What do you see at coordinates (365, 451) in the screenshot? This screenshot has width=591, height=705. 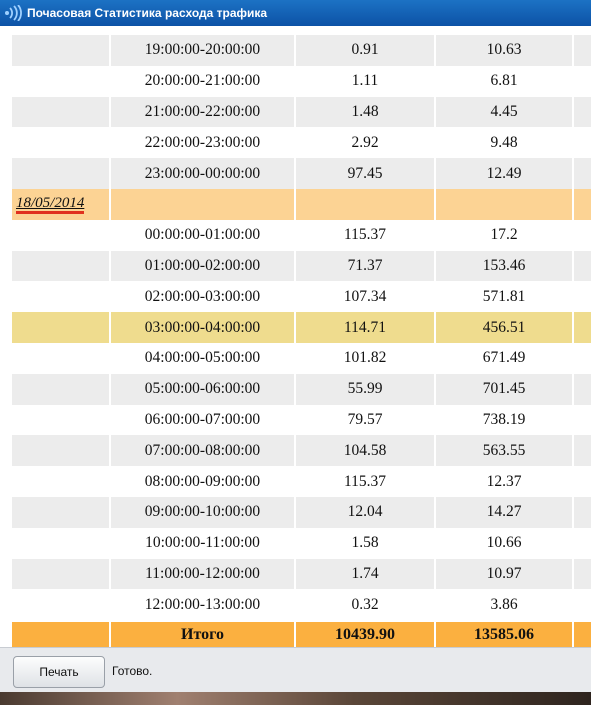 I see `value1-cell: 104.58` at bounding box center [365, 451].